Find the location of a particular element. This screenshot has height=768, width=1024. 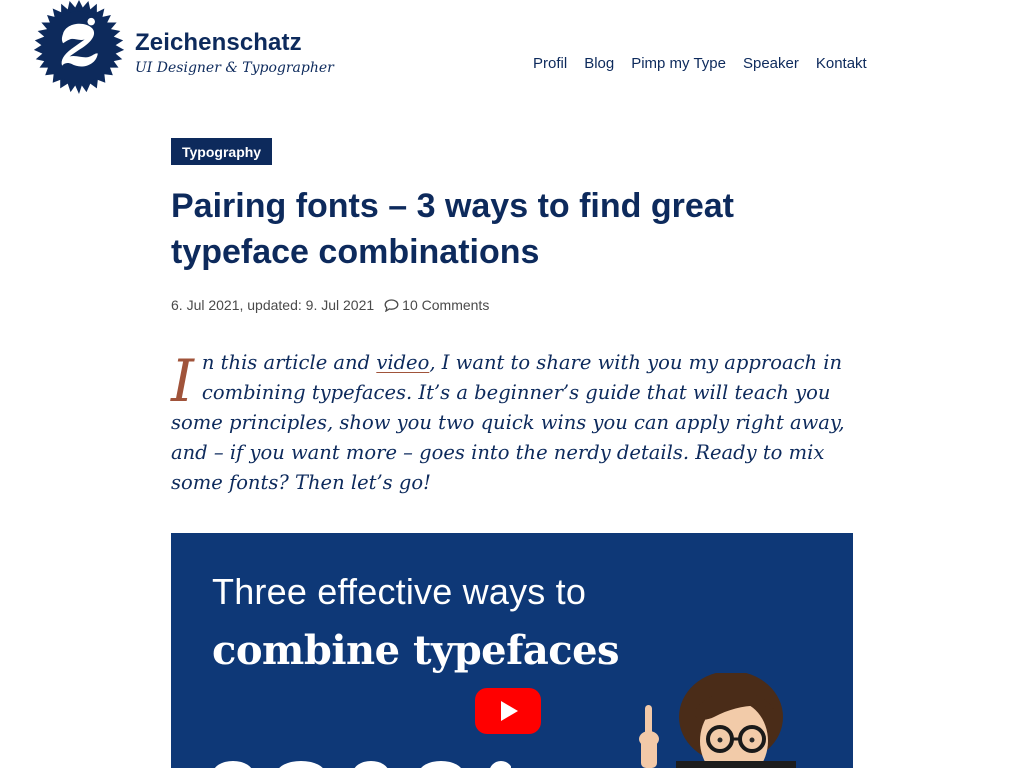

site-title: Zeichenschatz is located at coordinates (218, 43).